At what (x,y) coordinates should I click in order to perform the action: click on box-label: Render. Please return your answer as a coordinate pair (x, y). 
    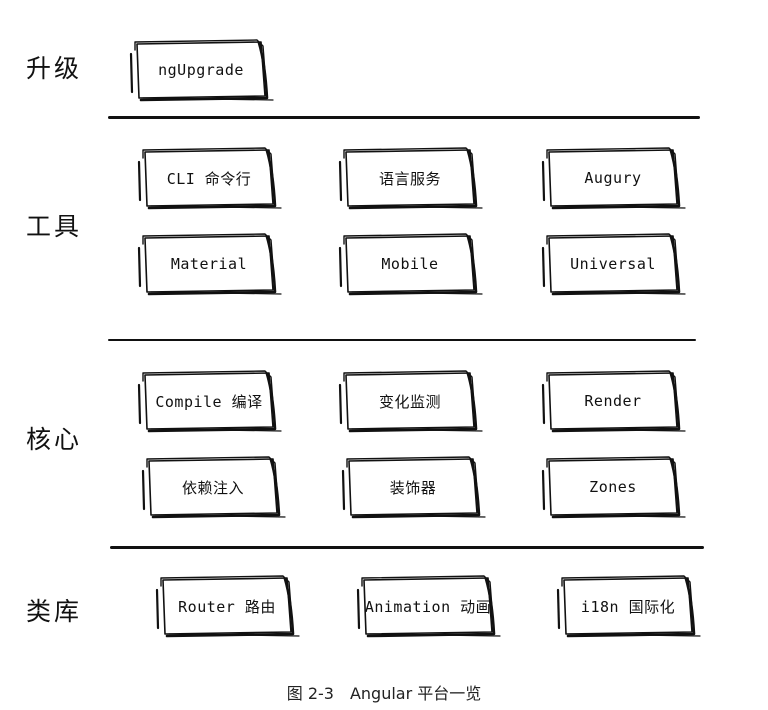
    Looking at the image, I should click on (613, 401).